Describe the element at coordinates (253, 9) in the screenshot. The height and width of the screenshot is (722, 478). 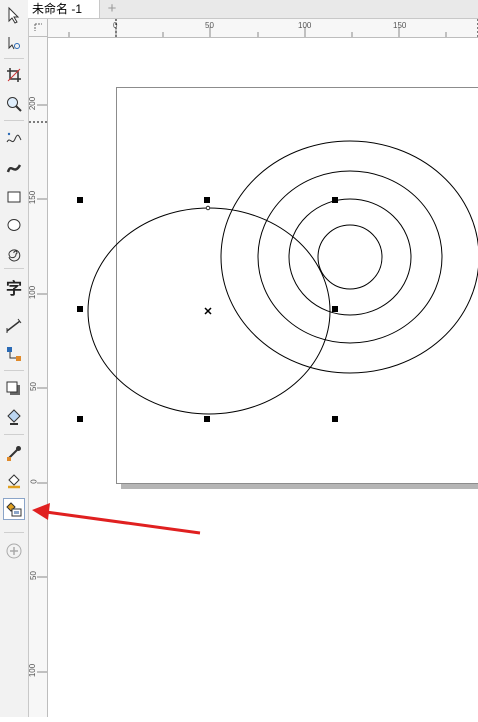
I see `document-tab-bar: 未命名 -1 +` at that location.